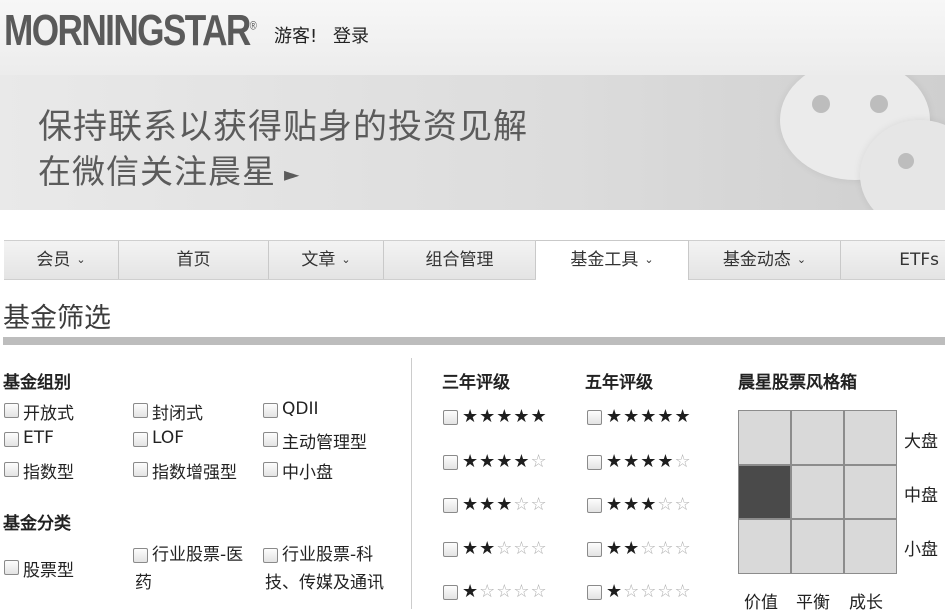 This screenshot has height=613, width=945. What do you see at coordinates (37, 524) in the screenshot?
I see `fund-category-heading: 基金分类` at bounding box center [37, 524].